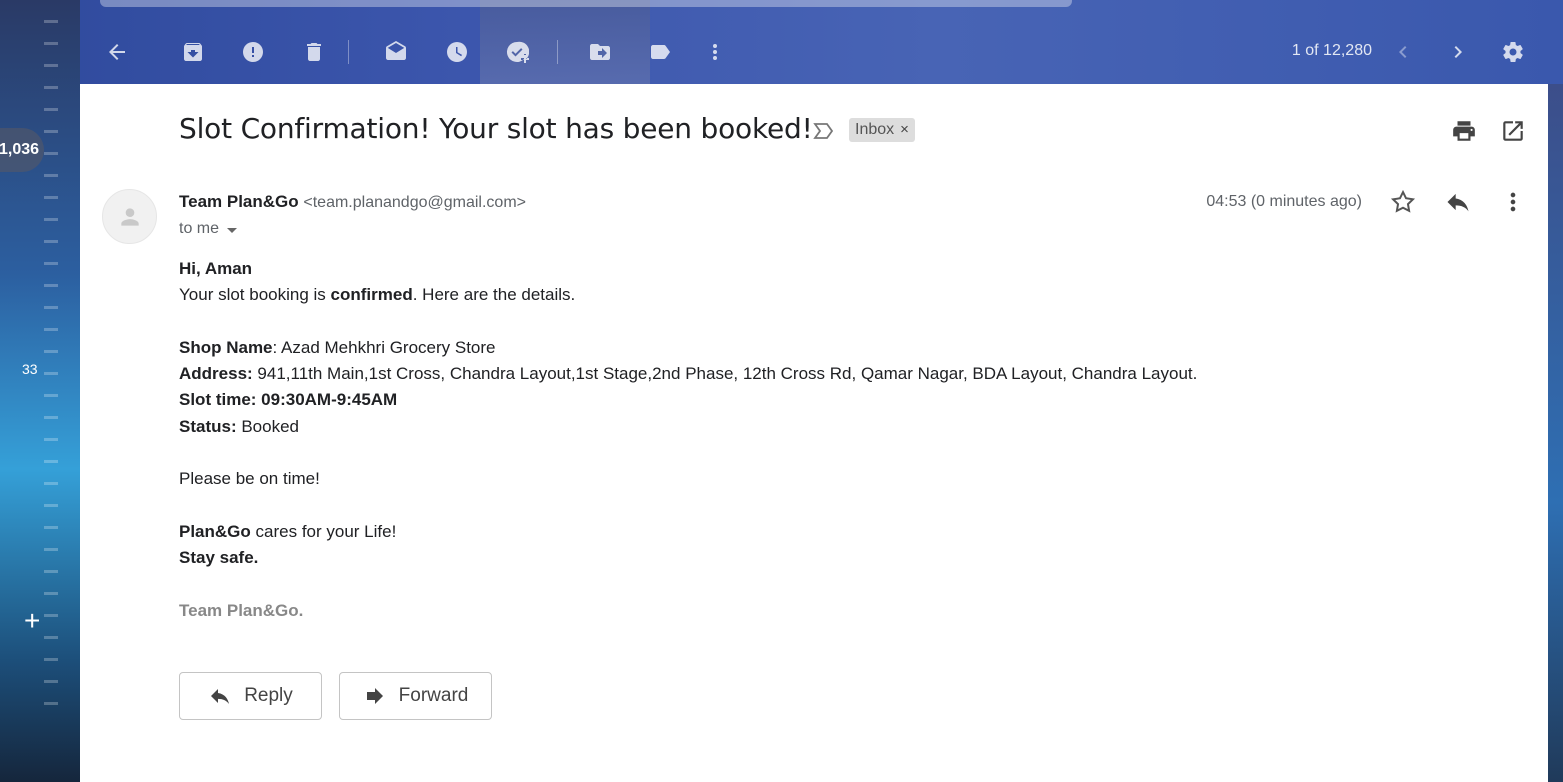  I want to click on sender-avatar, so click(129, 216).